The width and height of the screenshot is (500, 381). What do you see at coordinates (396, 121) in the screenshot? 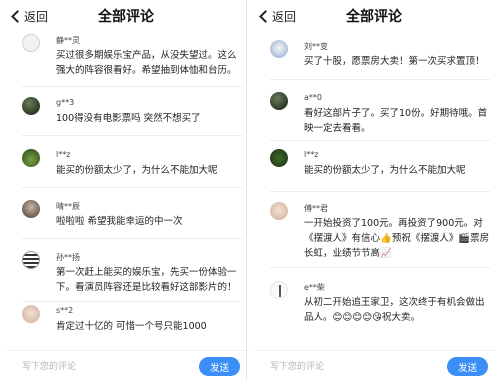
I see `comment-text: 看好这部片子了。买了10份。好期待哦。首映一定去看看。` at bounding box center [396, 121].